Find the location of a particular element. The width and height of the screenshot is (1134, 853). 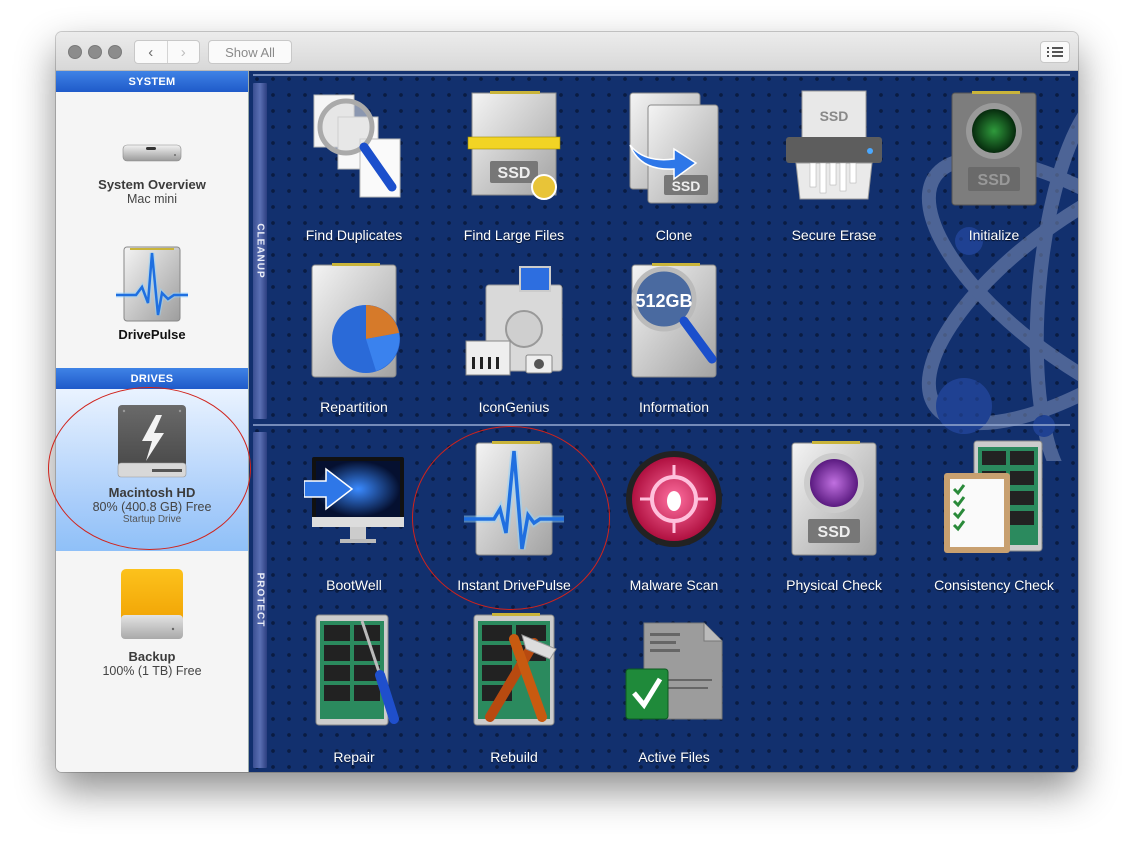

tool-label: Secure Erase is located at coordinates (834, 235).